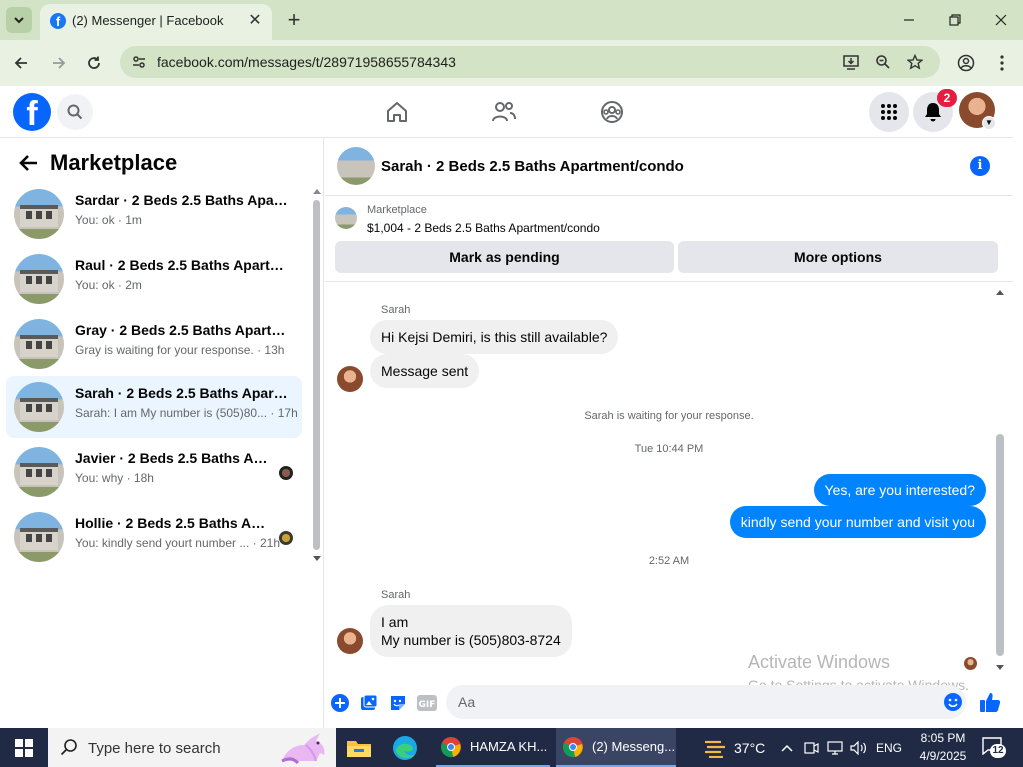  Describe the element at coordinates (990, 702) in the screenshot. I see `like-button` at that location.